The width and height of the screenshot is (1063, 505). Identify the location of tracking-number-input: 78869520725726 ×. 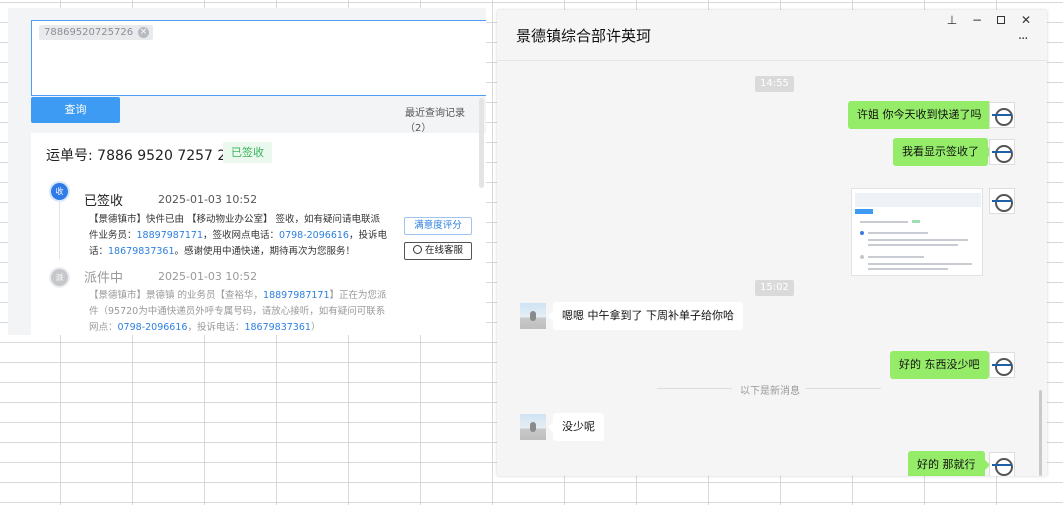
(258, 58).